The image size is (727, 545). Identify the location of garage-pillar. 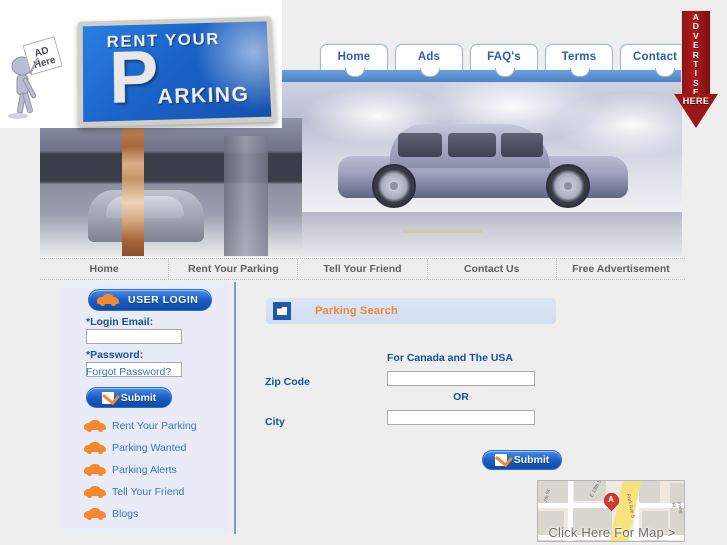
(246, 196).